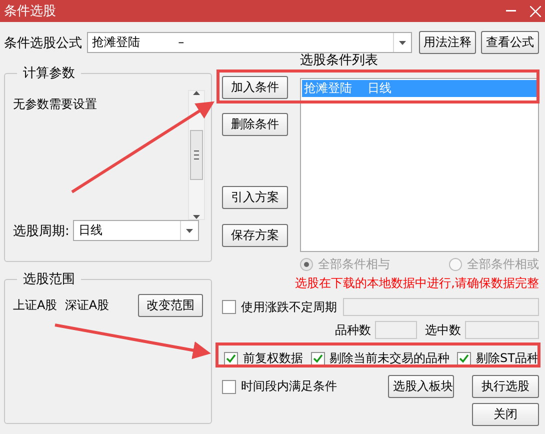  Describe the element at coordinates (417, 283) in the screenshot. I see `notice-text: 选股在下载的本地数据中进行,请确保数据完整` at that location.